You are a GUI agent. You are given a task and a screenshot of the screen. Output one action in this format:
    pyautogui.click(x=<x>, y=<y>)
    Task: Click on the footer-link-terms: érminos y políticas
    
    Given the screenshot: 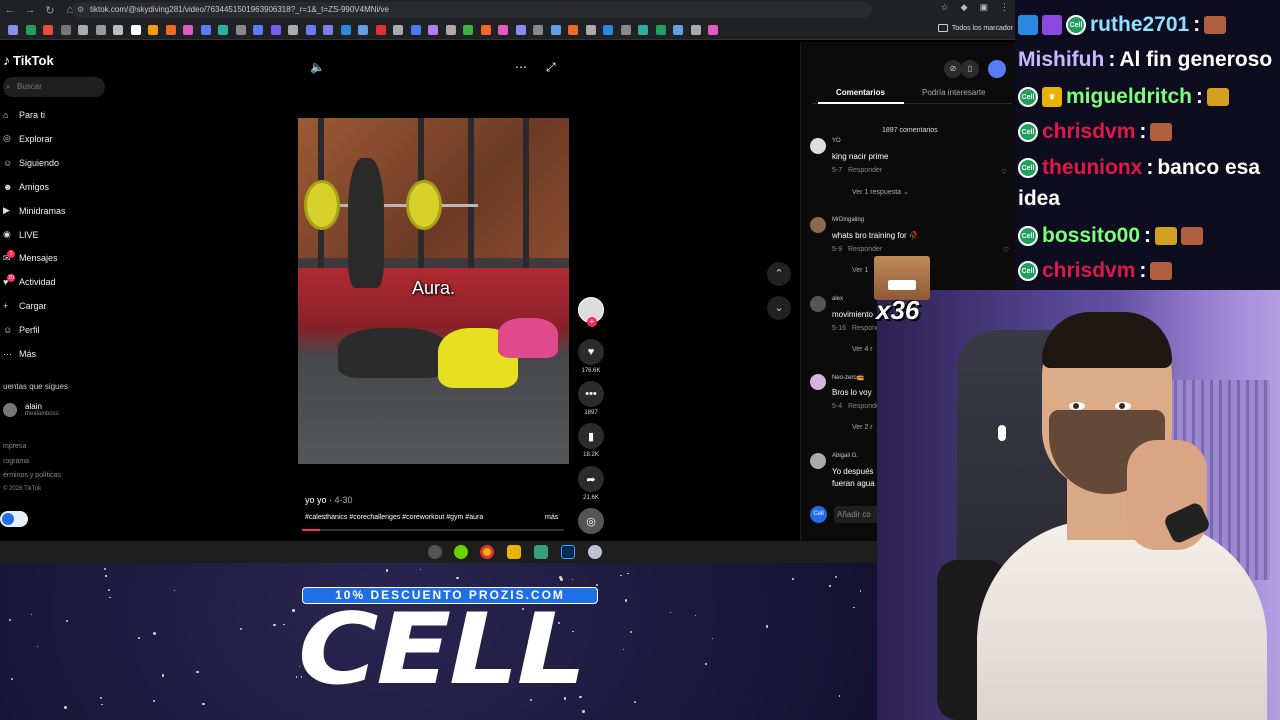 What is the action you would take?
    pyautogui.click(x=32, y=475)
    